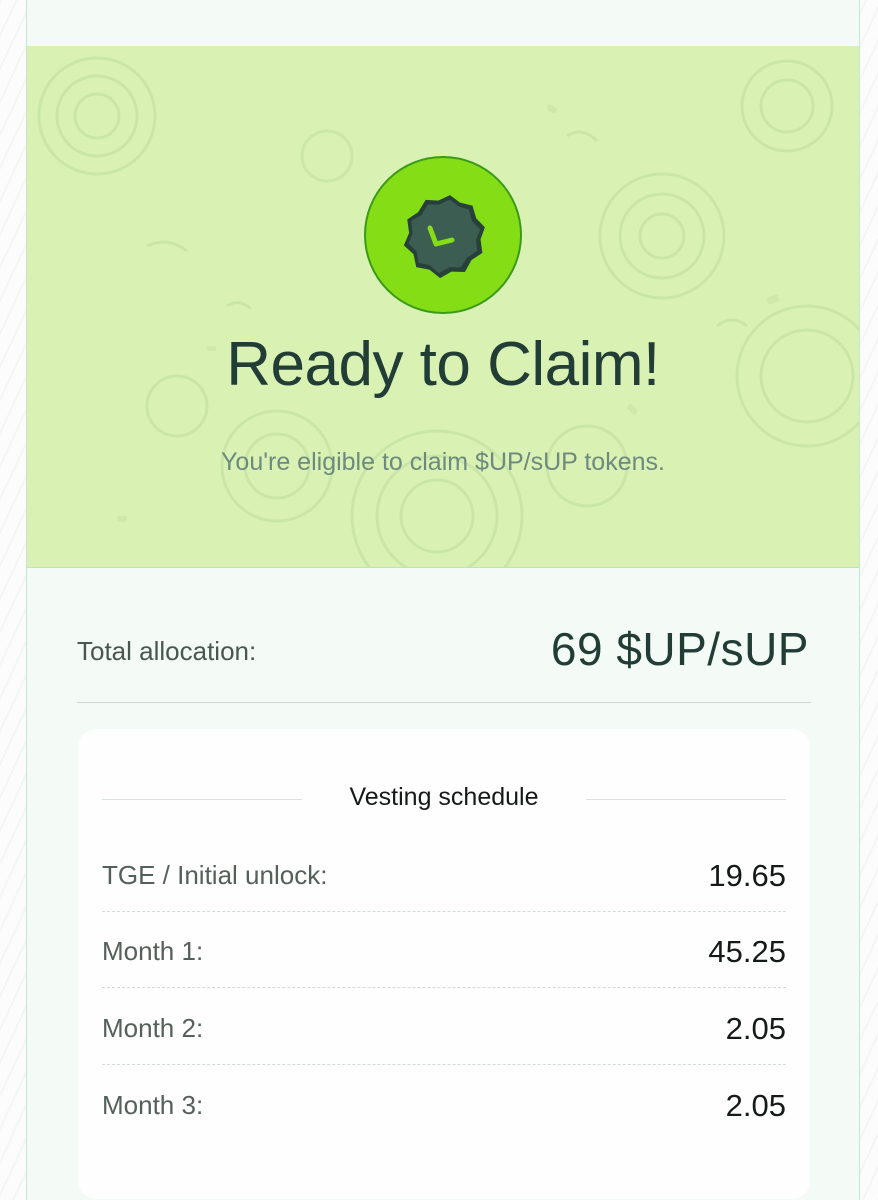 The height and width of the screenshot is (1200, 878). I want to click on vesting-row-label: Month 1:, so click(153, 951).